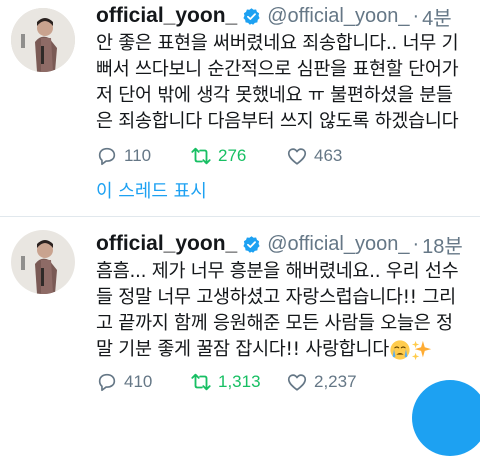 The width and height of the screenshot is (480, 456). Describe the element at coordinates (335, 381) in the screenshot. I see `like-count: 2,237` at that location.